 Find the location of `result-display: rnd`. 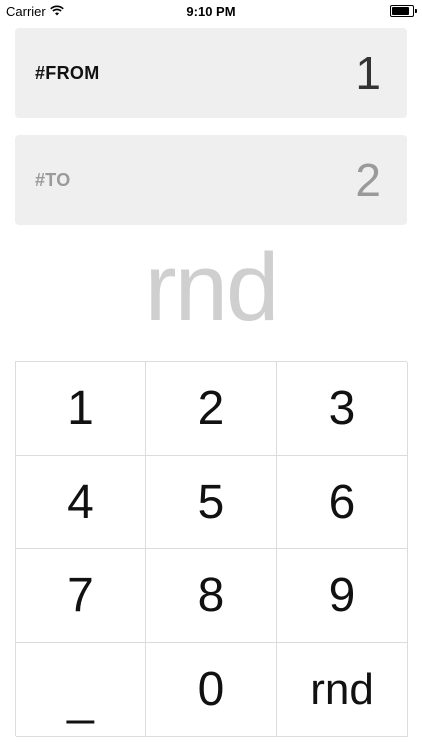

result-display: rnd is located at coordinates (212, 287).